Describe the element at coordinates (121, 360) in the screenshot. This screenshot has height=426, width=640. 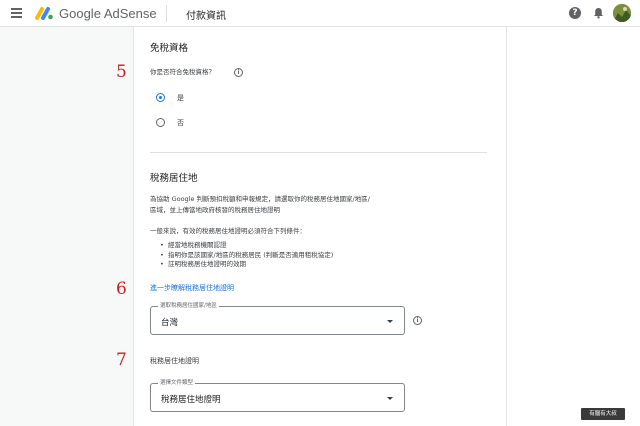
I see `step-number-7: 7` at that location.